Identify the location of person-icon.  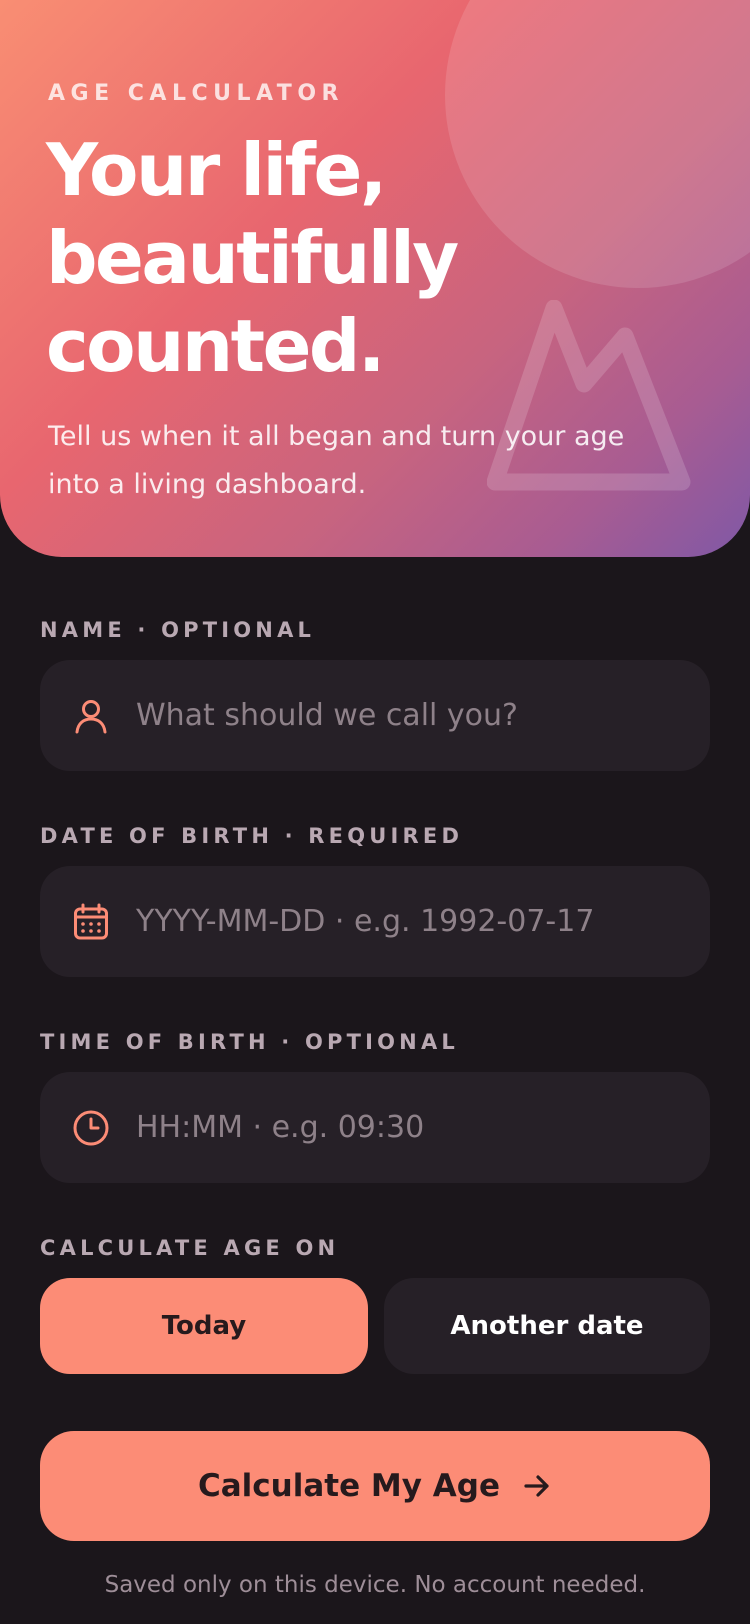
(91, 717).